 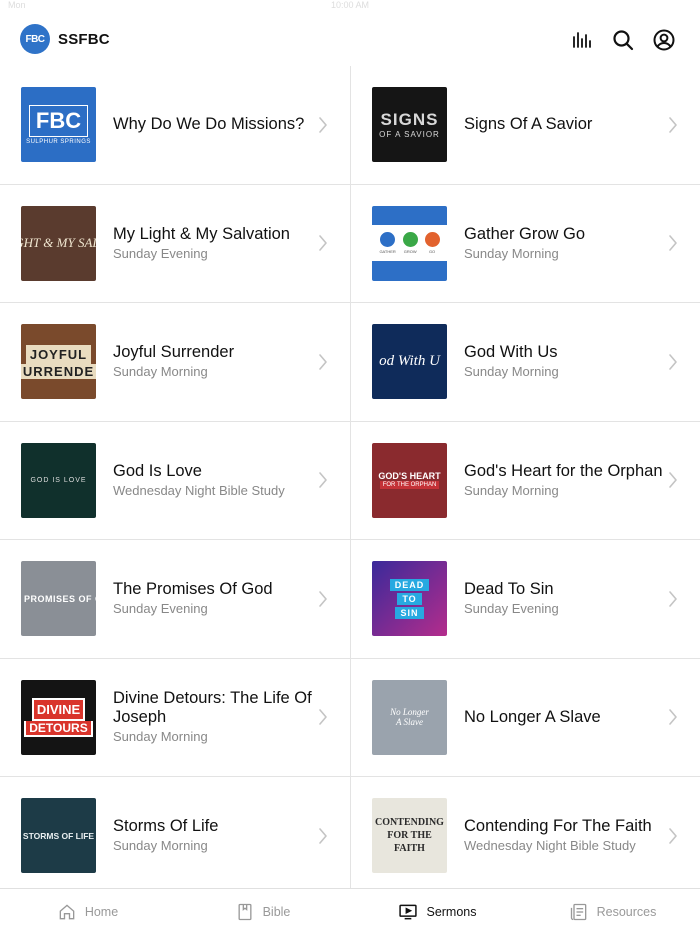 I want to click on tab-bar: Home Bible Sermons Resources, so click(x=350, y=911).